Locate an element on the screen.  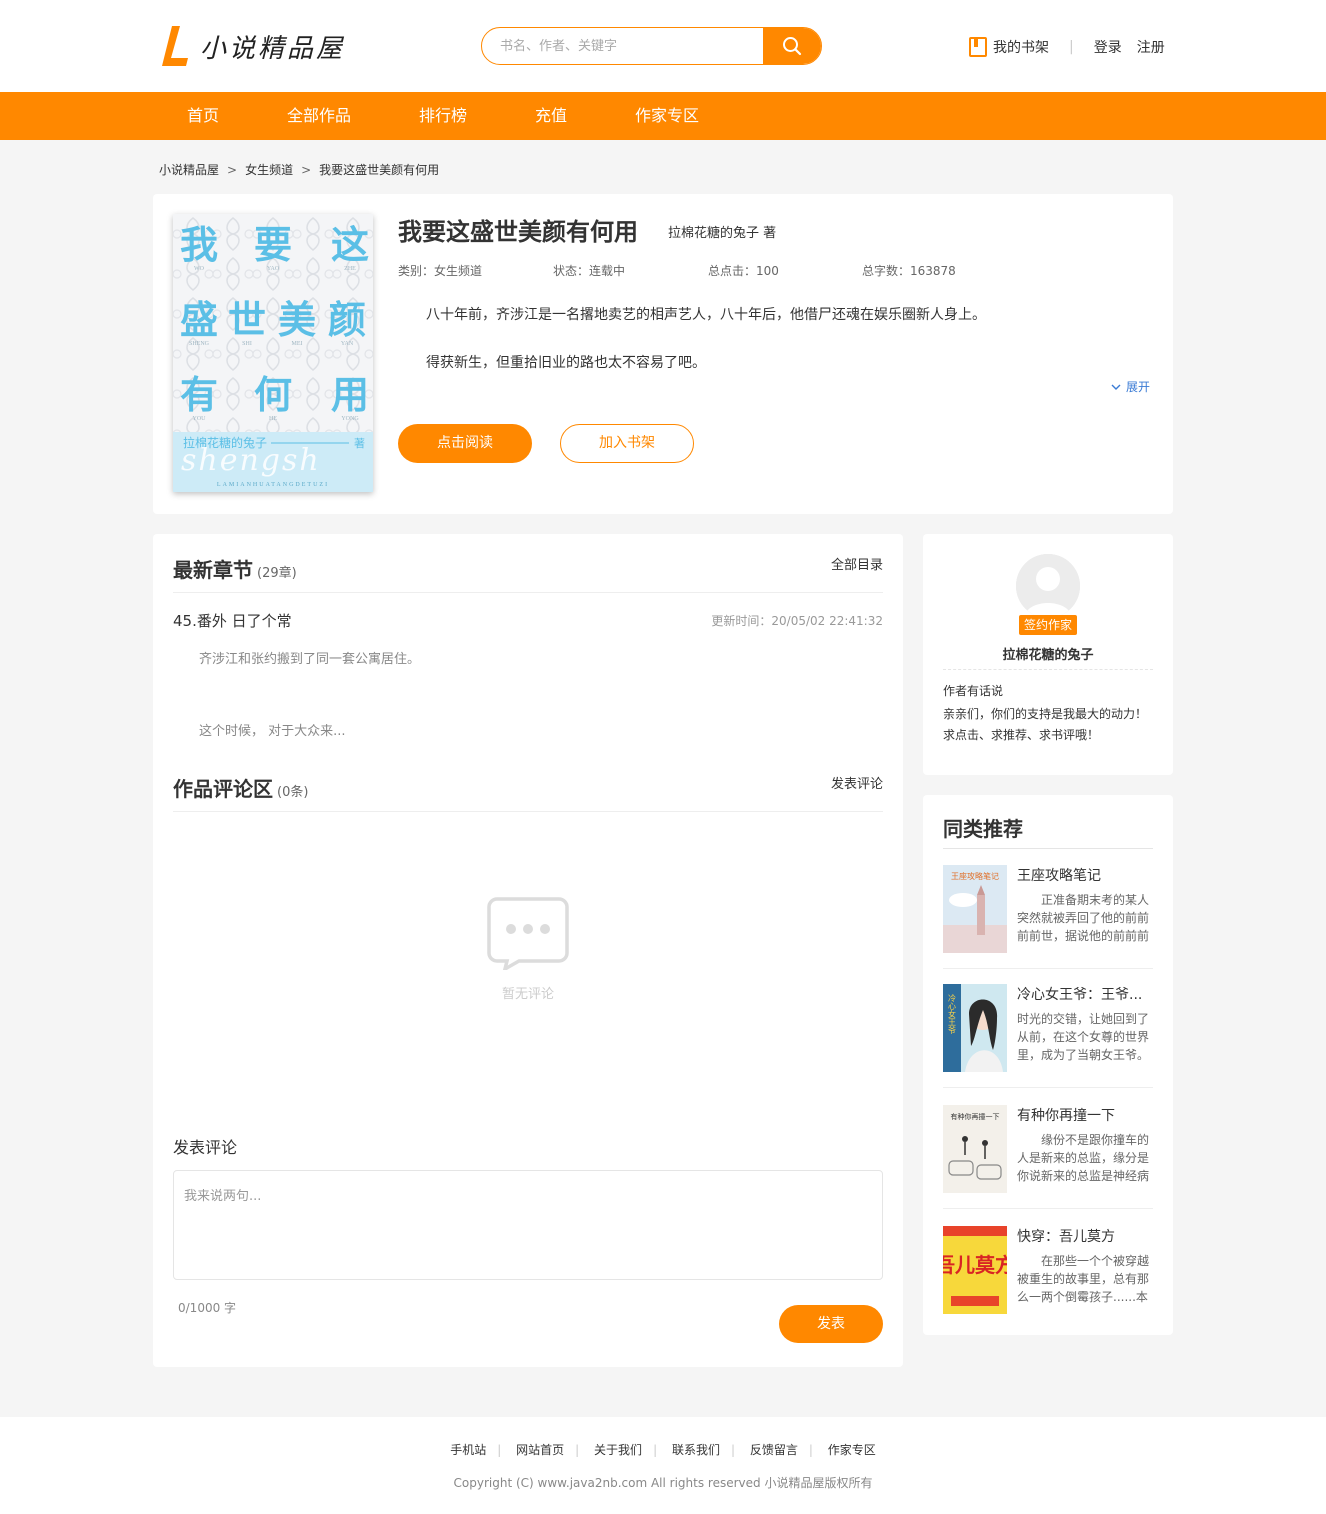
rec-book-desc: 时光的交错，让她回到了从前，在这个女尊的世界里，成为了当朝女王爷。 is located at coordinates (1083, 1037).